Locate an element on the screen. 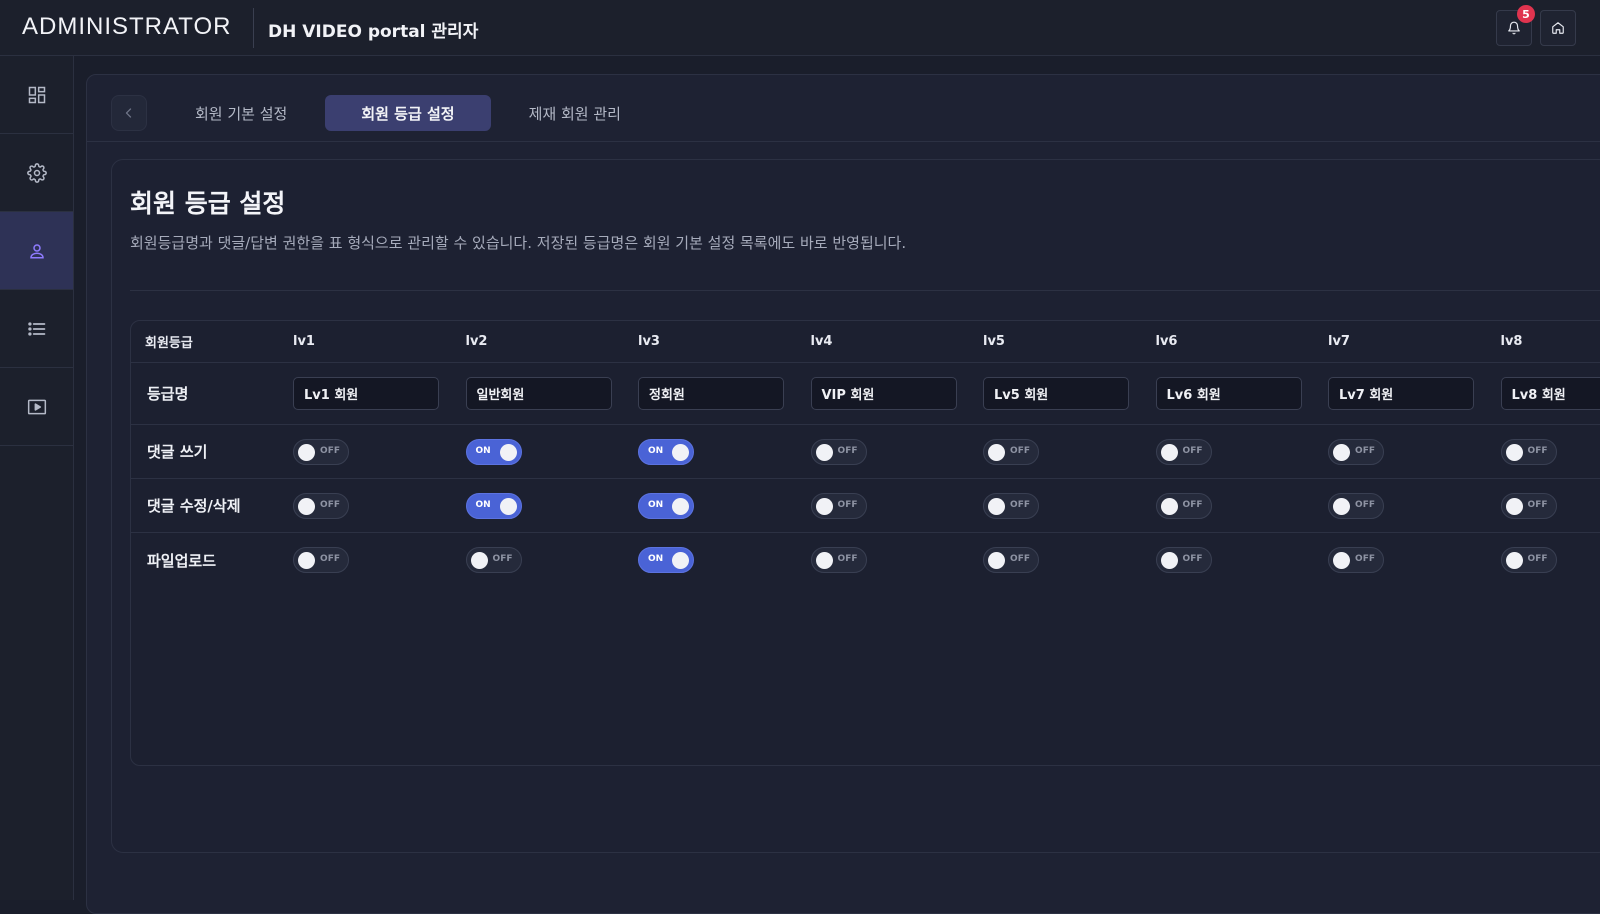  sidebar-item-members is located at coordinates (36, 251).